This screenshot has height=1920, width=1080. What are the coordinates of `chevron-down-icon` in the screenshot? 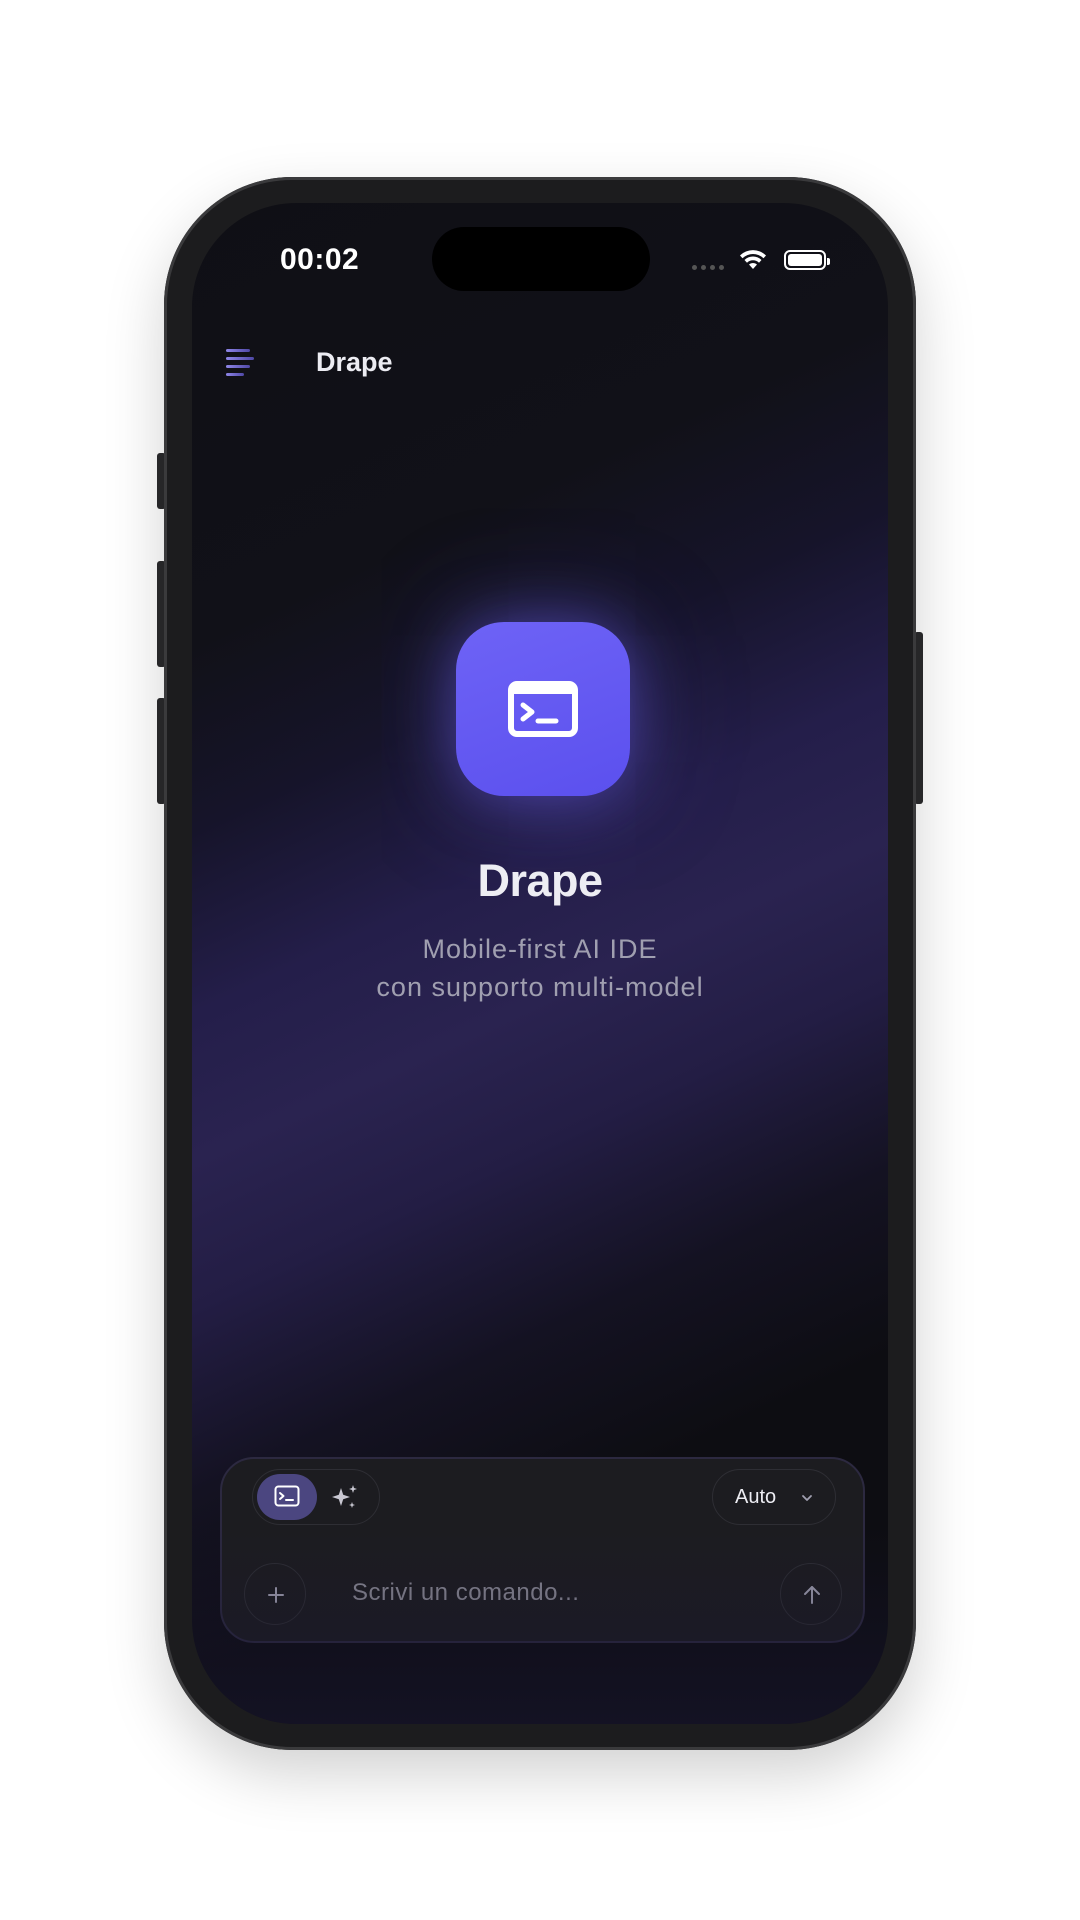 It's located at (807, 1498).